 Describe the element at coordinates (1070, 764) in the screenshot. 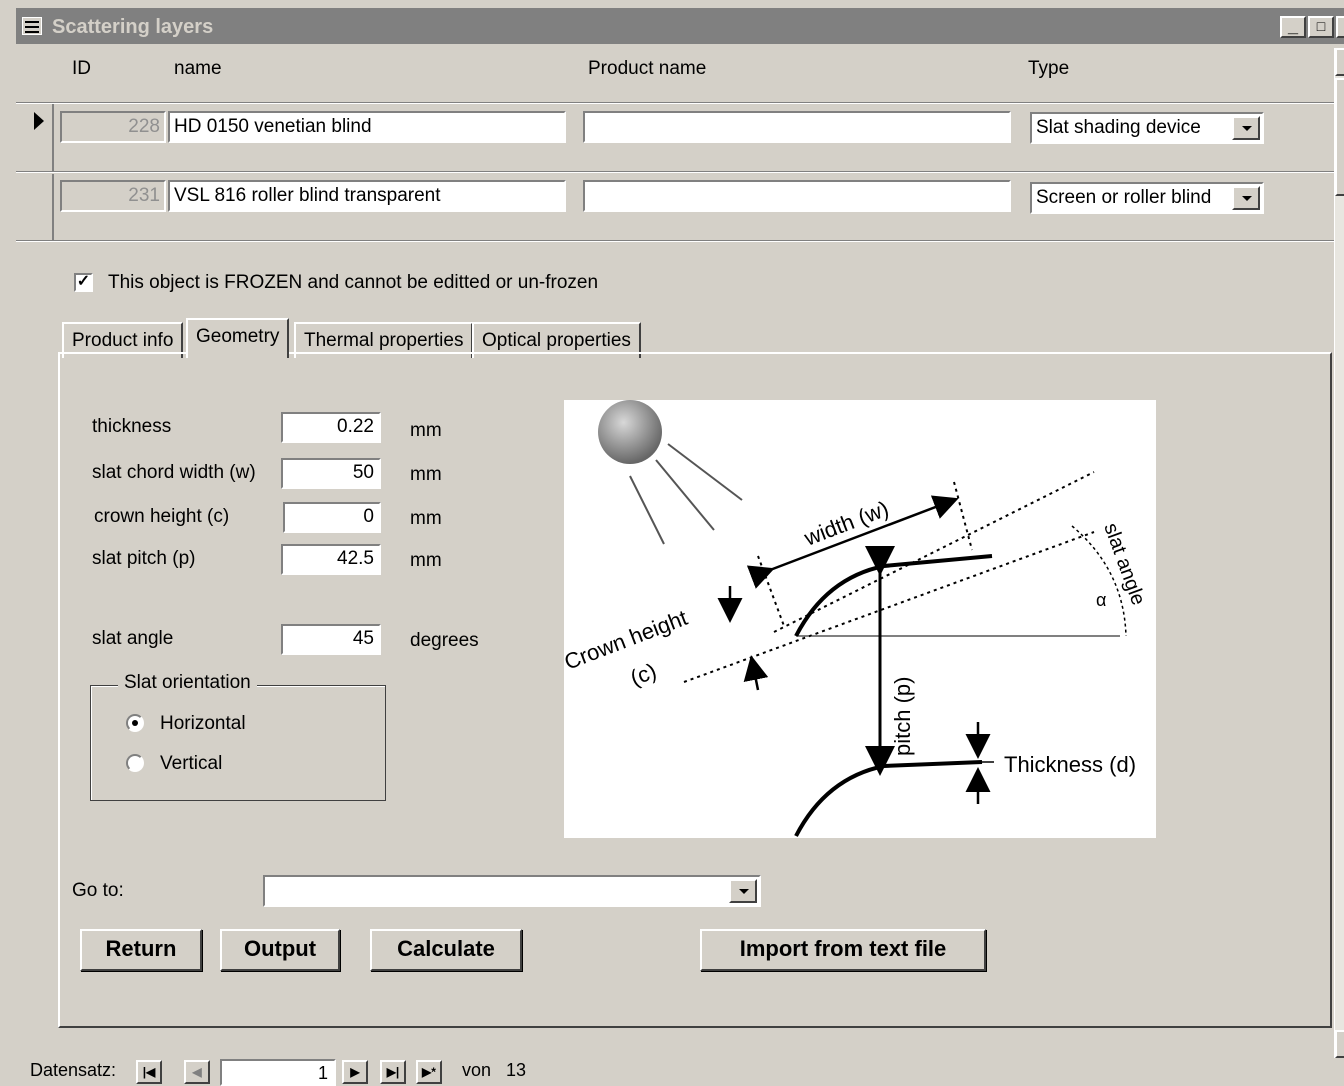

I see `diagram-thickness-label: Thickness (d)` at that location.